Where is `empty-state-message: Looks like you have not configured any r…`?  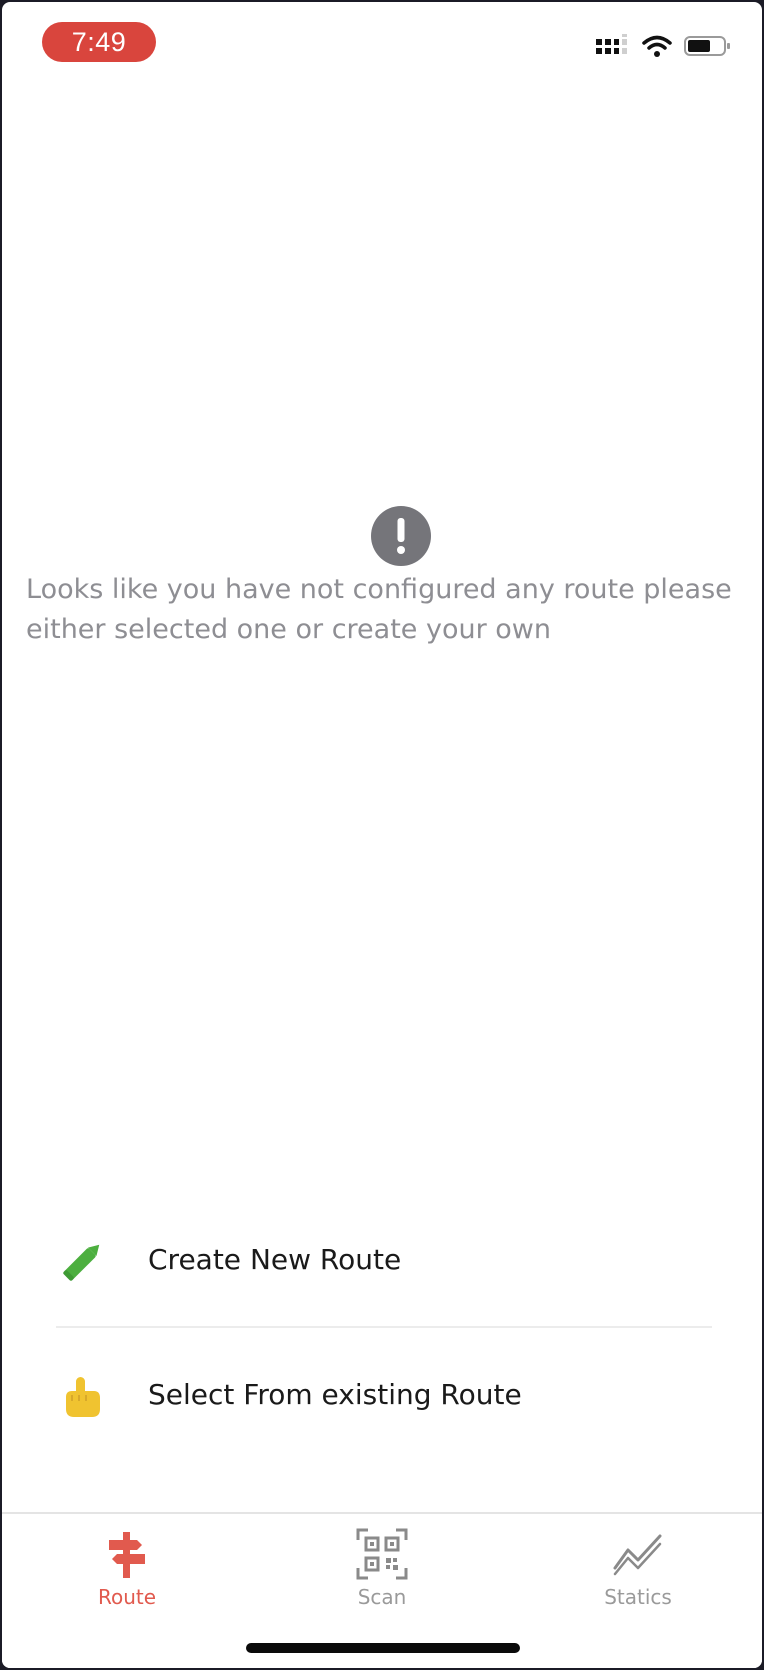
empty-state-message: Looks like you have not configured any r… is located at coordinates (379, 609).